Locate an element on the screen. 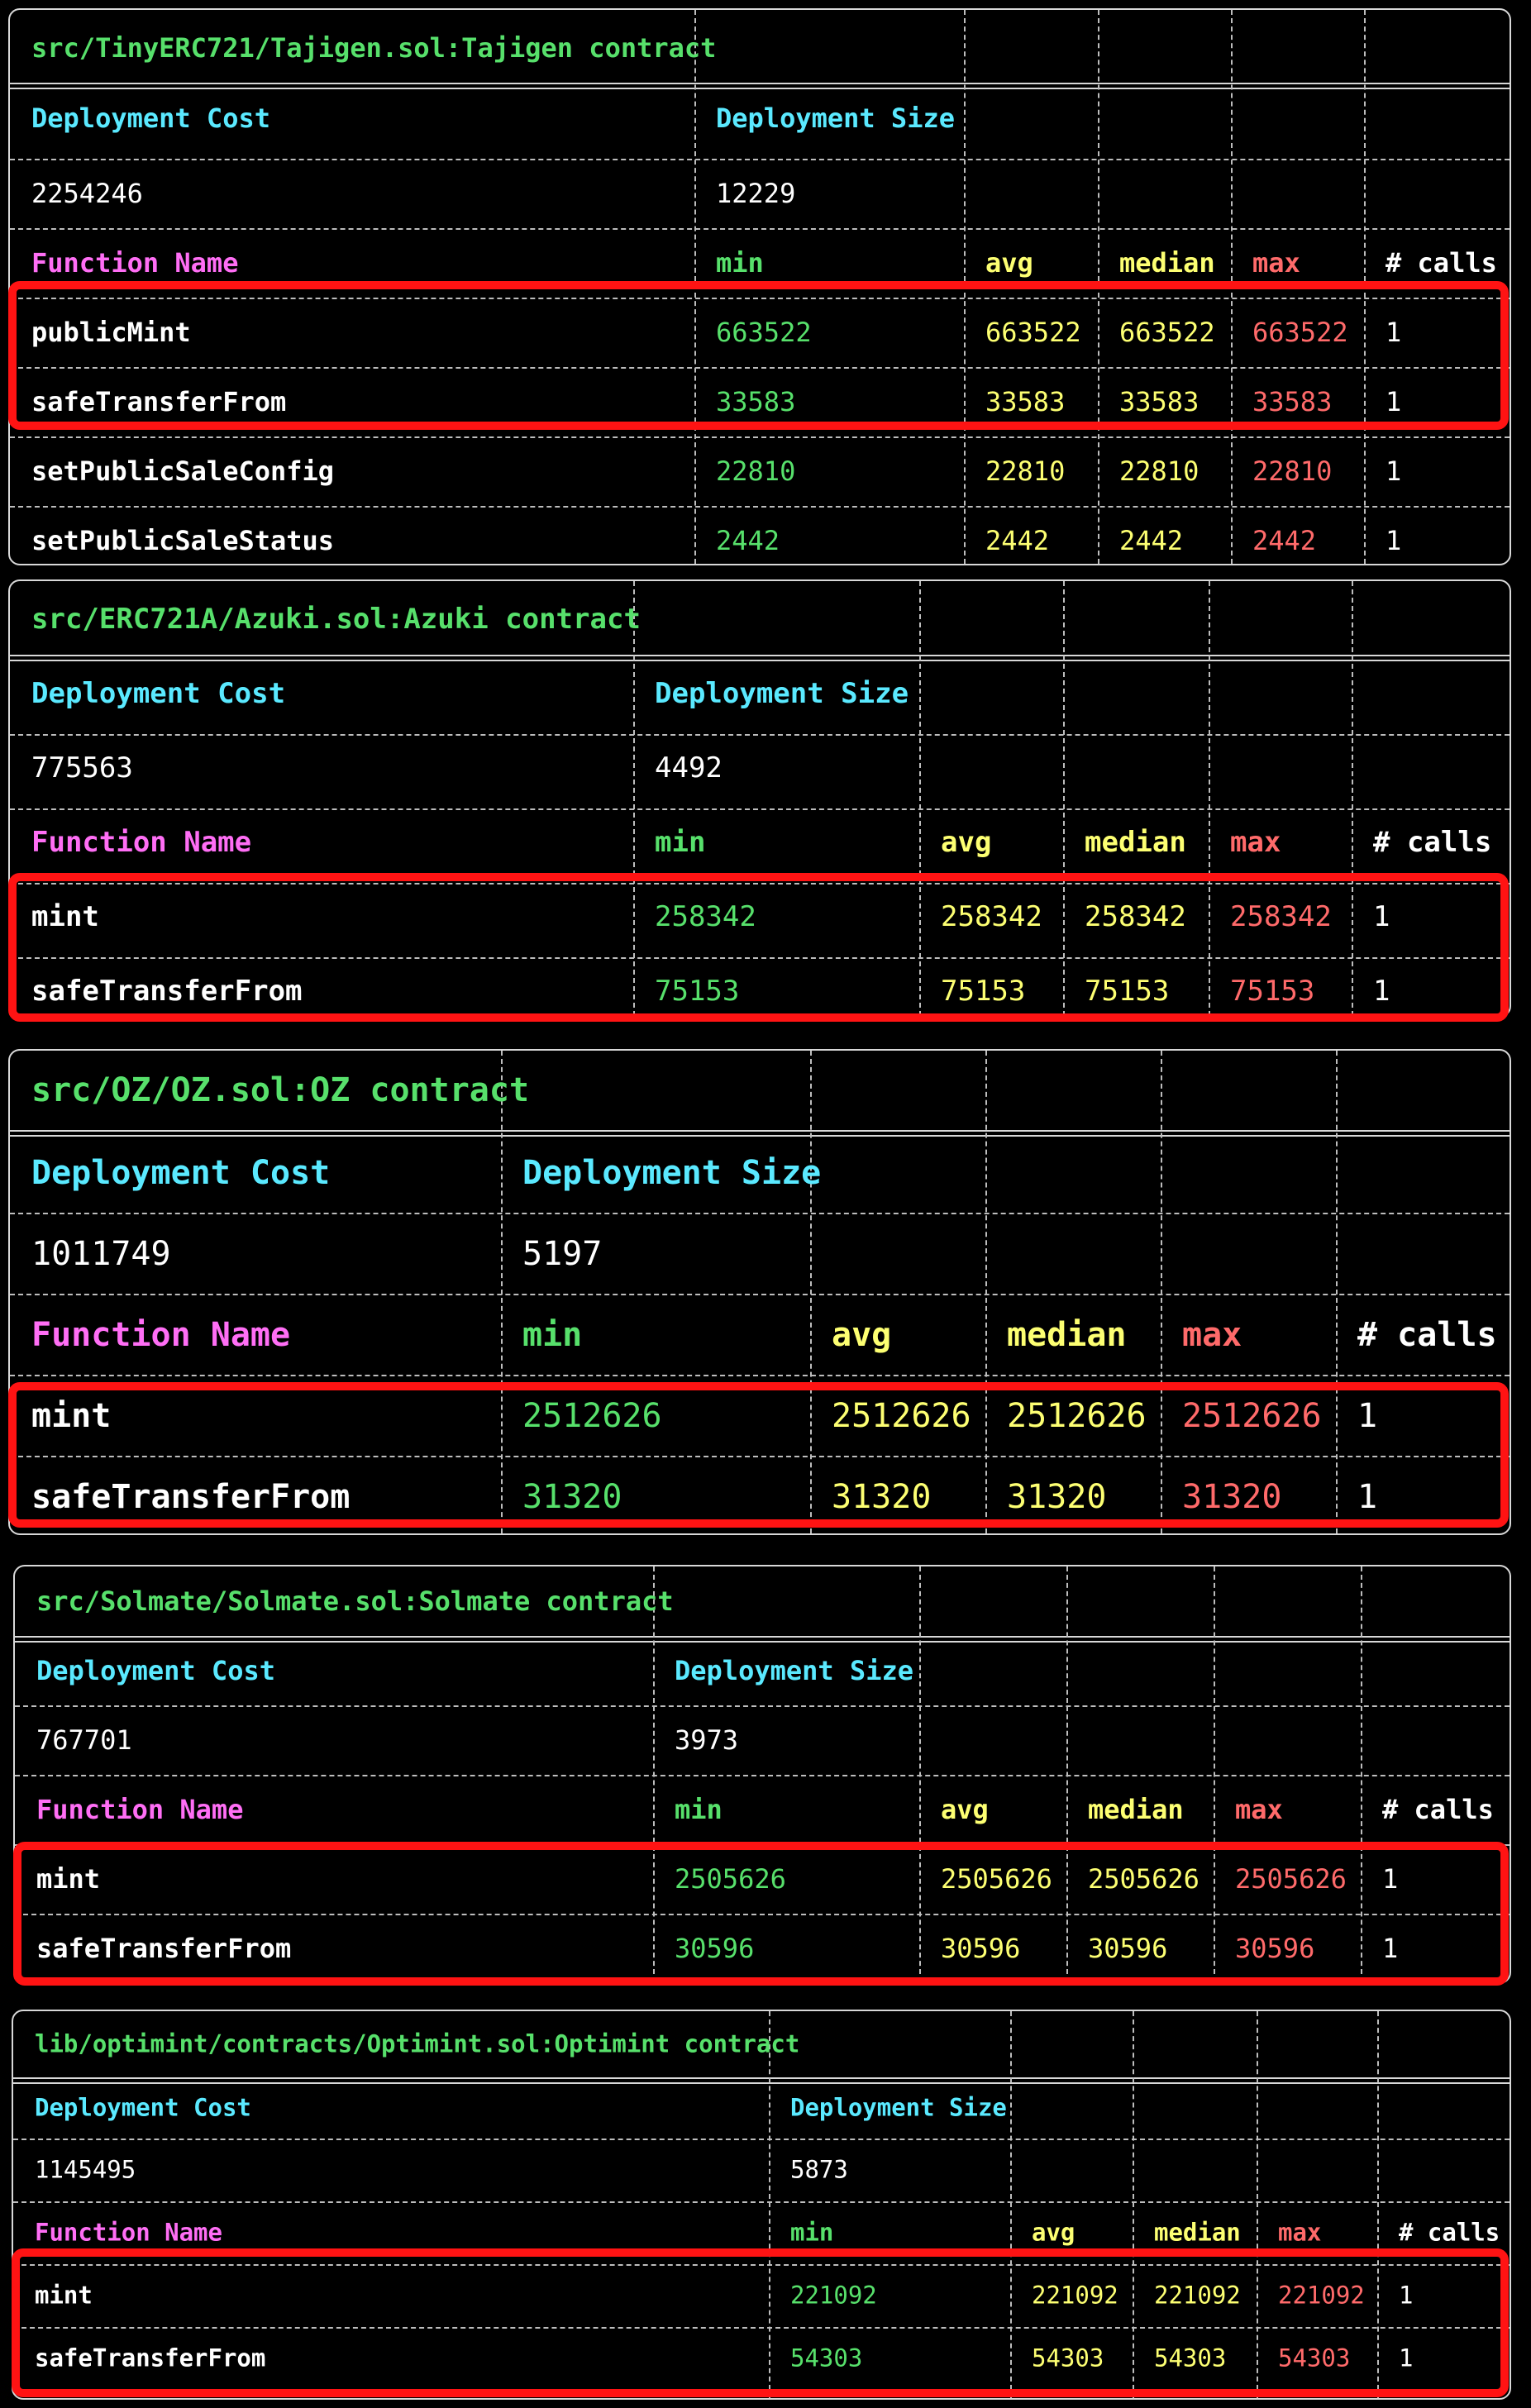 The height and width of the screenshot is (2408, 1531). max-value: 2442 is located at coordinates (1284, 540).